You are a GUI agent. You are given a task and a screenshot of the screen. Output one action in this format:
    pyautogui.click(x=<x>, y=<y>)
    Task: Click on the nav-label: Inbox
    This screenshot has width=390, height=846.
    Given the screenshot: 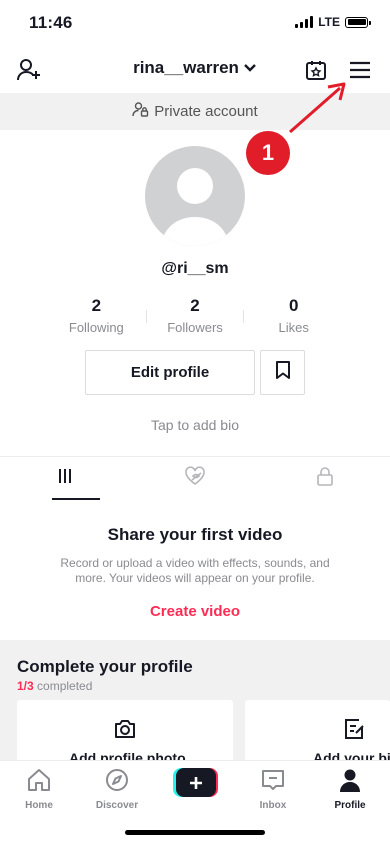 What is the action you would take?
    pyautogui.click(x=273, y=805)
    